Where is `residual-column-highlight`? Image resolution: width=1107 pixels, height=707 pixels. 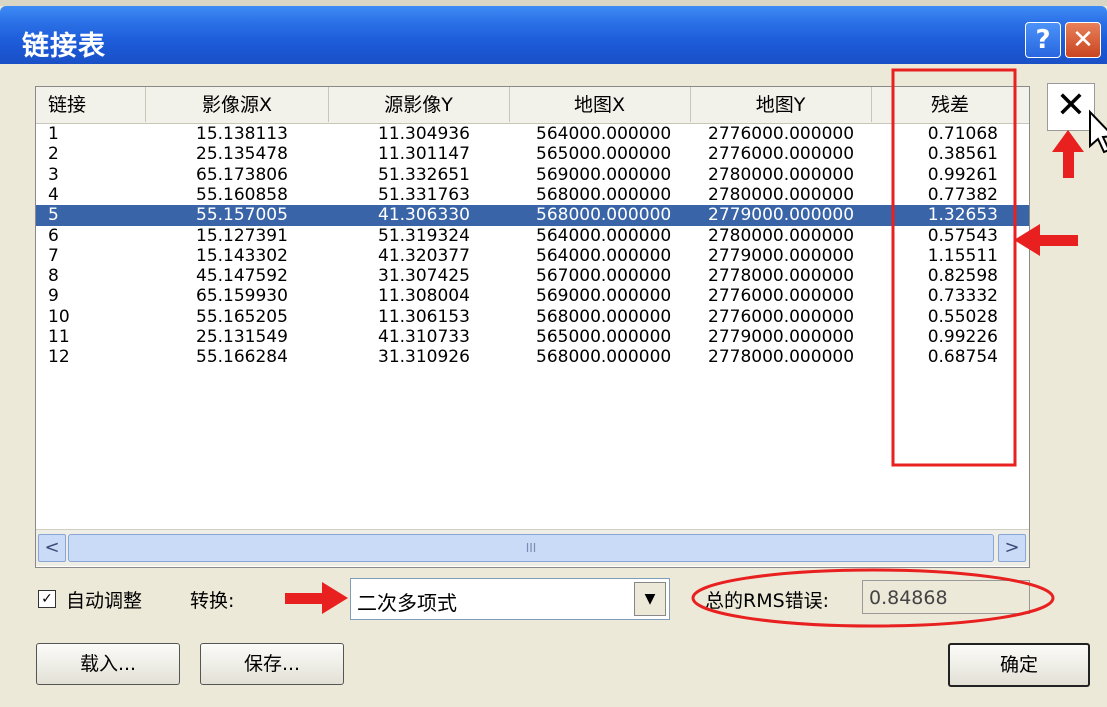
residual-column-highlight is located at coordinates (954, 267).